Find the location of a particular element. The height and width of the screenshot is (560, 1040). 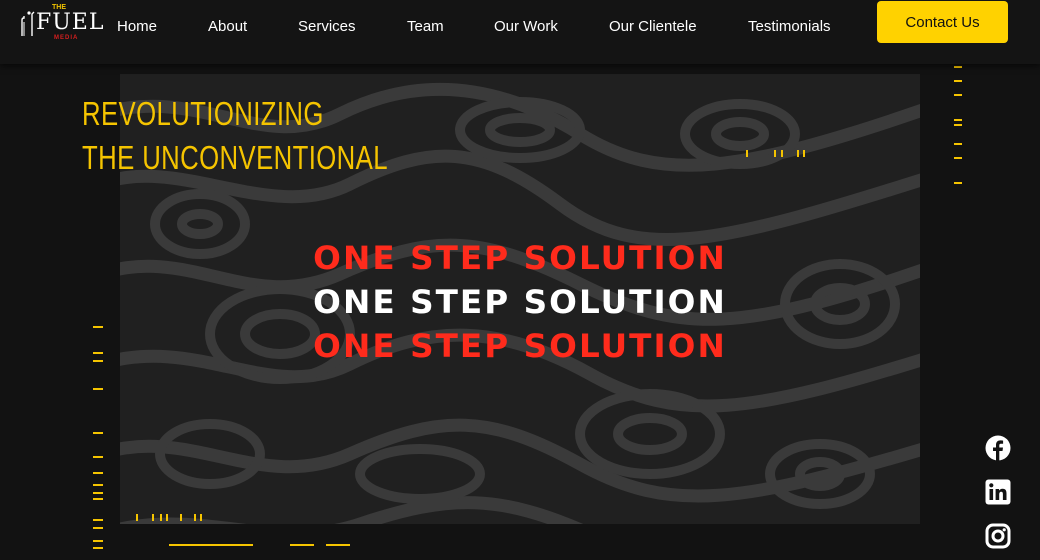

nav-about: About is located at coordinates (227, 26).